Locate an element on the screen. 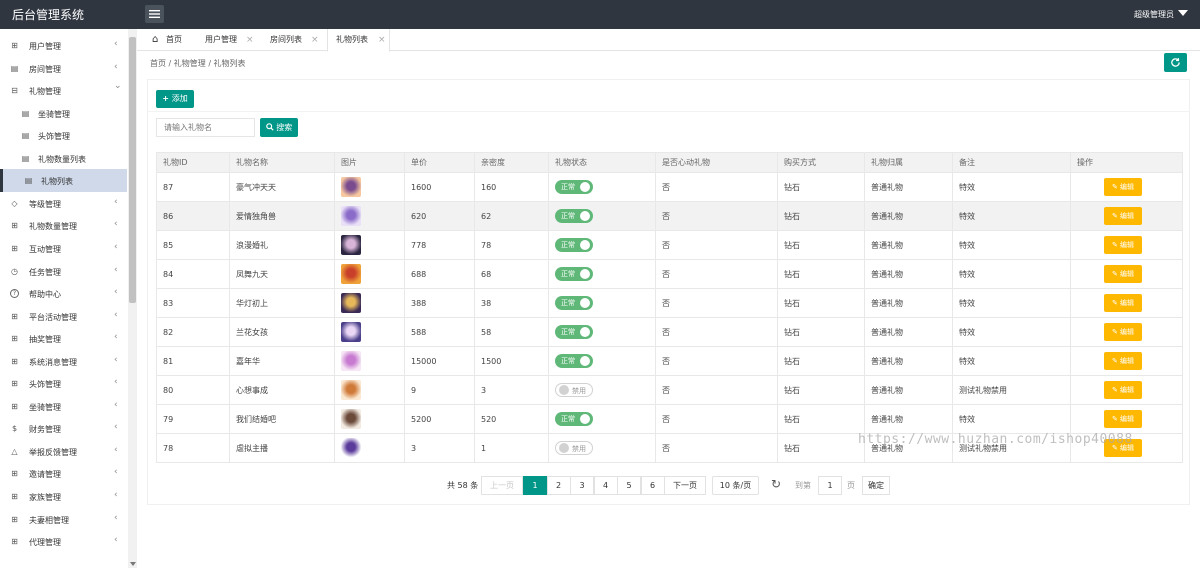 The width and height of the screenshot is (1200, 568). page-button: 4 is located at coordinates (605, 485).